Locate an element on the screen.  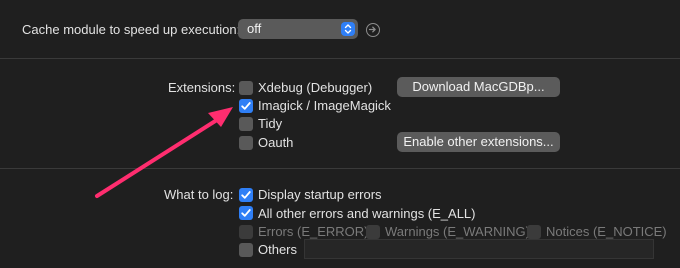
xdebug-label: Xdebug (Debugger) is located at coordinates (315, 87).